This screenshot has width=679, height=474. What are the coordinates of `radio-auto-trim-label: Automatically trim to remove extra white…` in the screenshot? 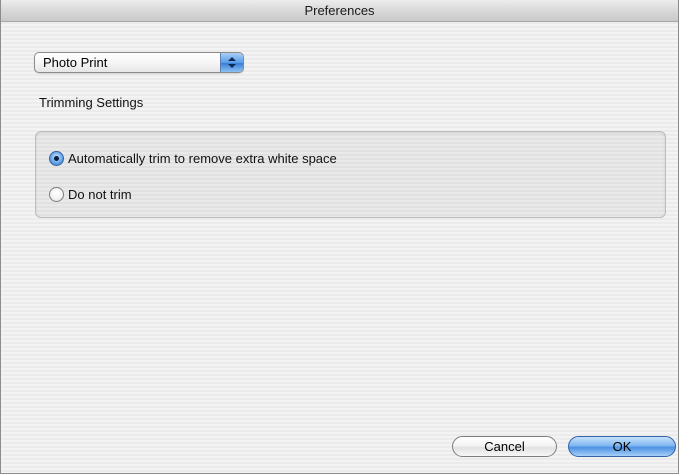 It's located at (202, 158).